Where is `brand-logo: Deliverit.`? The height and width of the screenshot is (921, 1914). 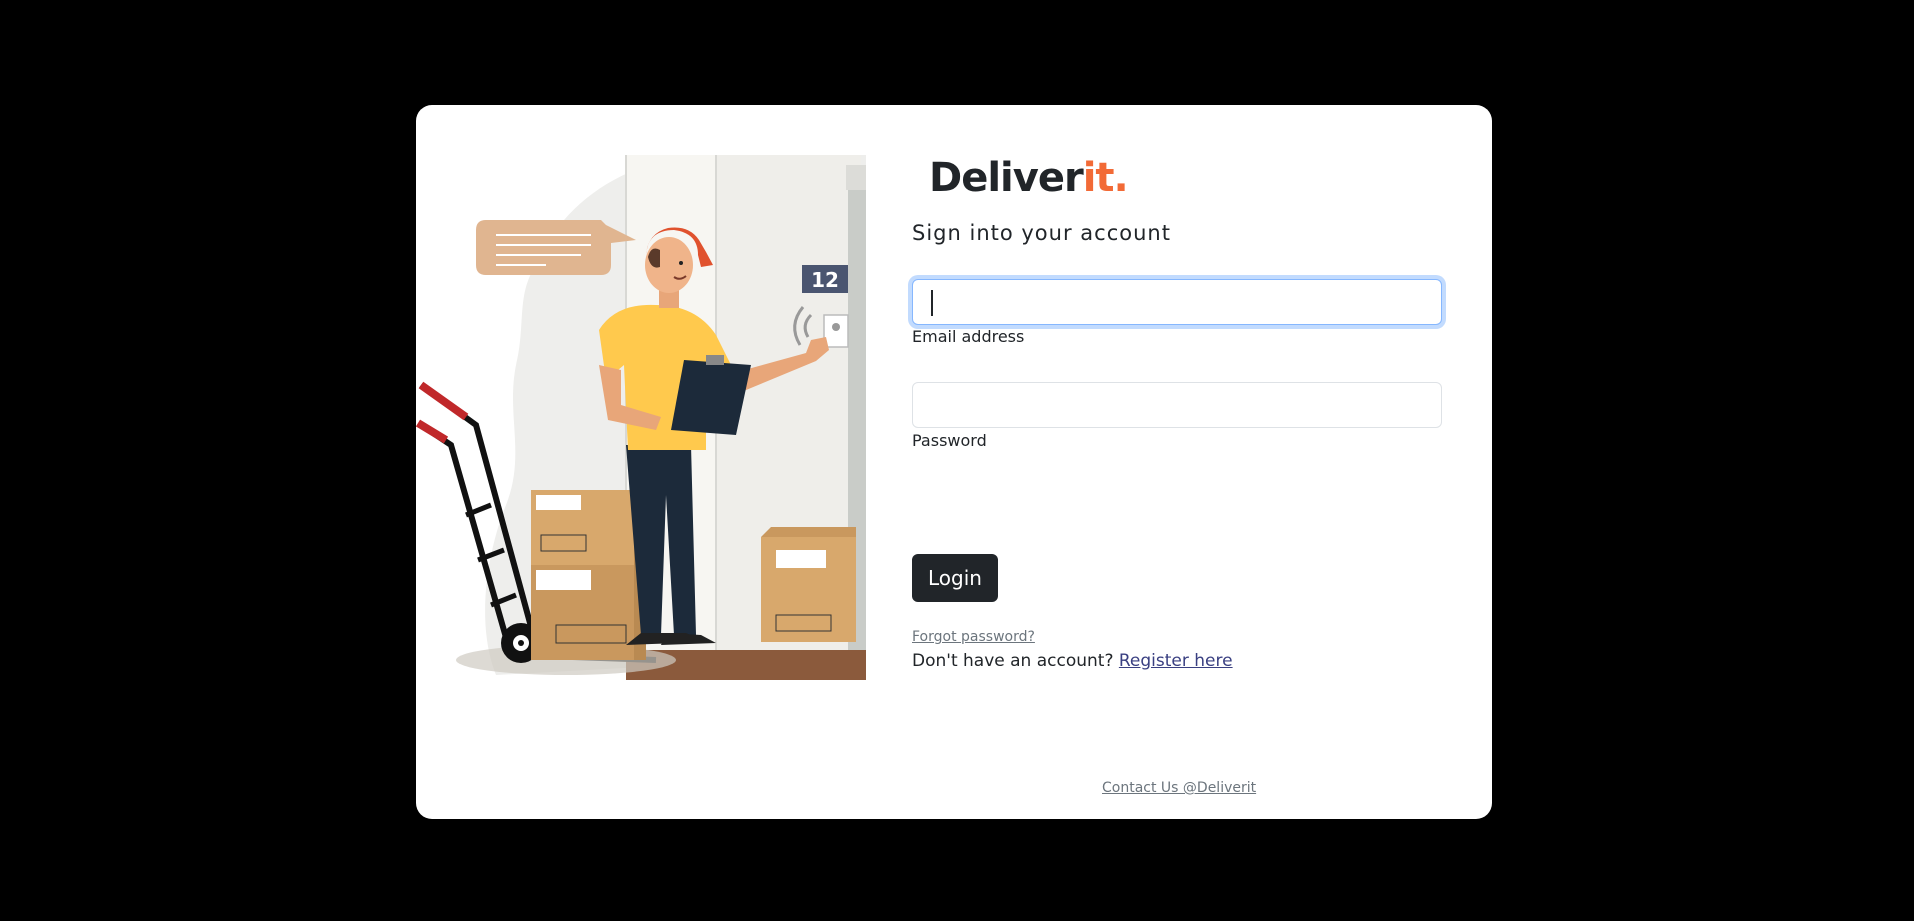
brand-logo: Deliverit. is located at coordinates (1029, 178).